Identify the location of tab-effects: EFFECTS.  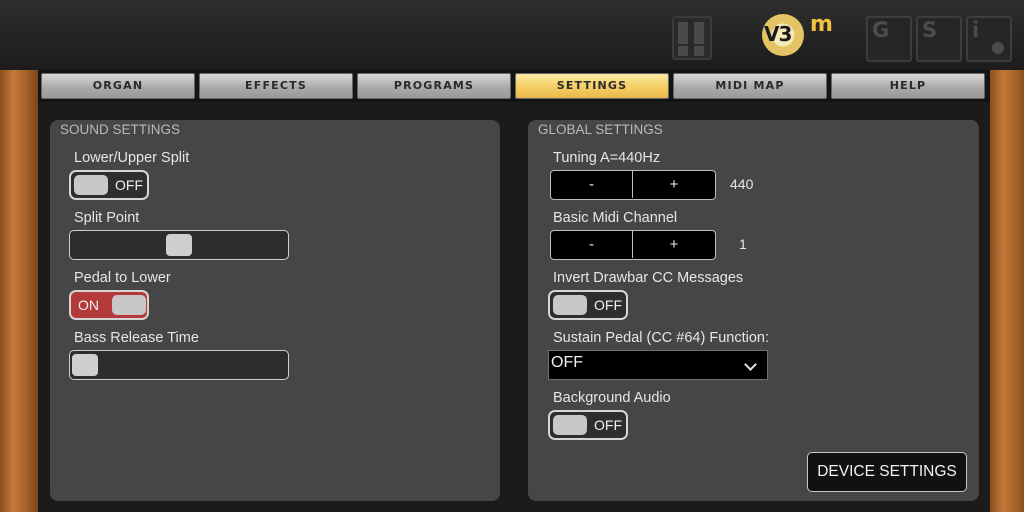
(276, 86).